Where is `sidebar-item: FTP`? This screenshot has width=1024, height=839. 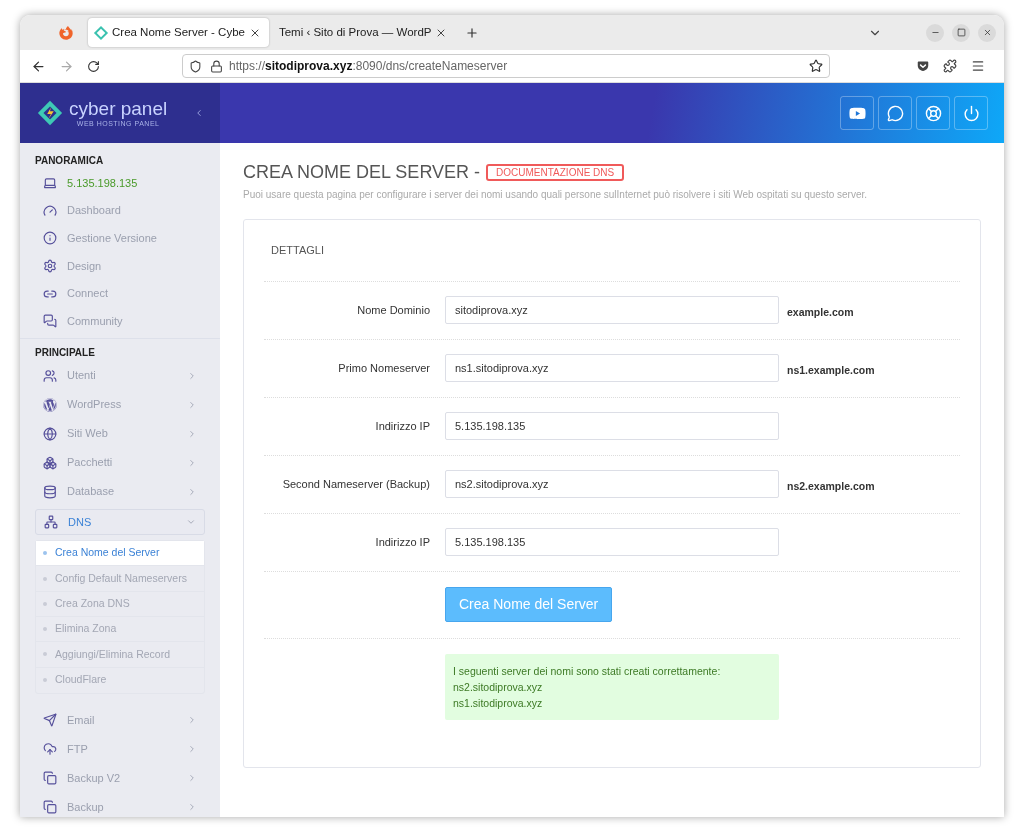 sidebar-item: FTP is located at coordinates (120, 749).